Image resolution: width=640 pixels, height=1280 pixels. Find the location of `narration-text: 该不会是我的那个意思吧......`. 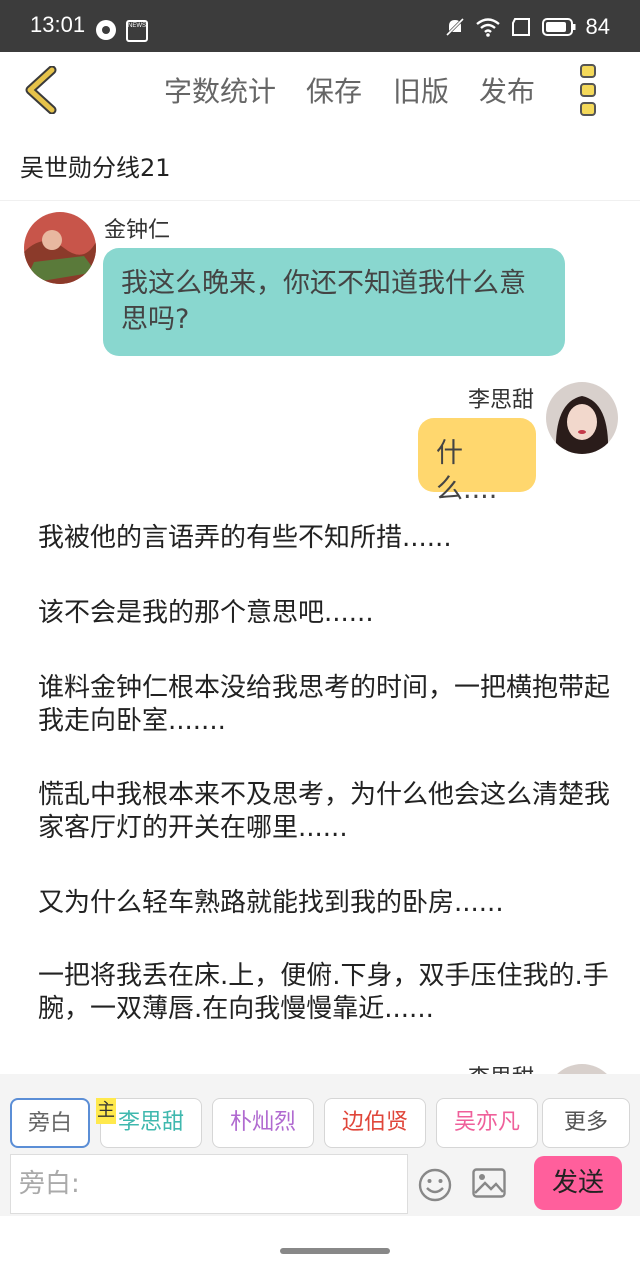

narration-text: 该不会是我的那个意思吧...... is located at coordinates (328, 613).